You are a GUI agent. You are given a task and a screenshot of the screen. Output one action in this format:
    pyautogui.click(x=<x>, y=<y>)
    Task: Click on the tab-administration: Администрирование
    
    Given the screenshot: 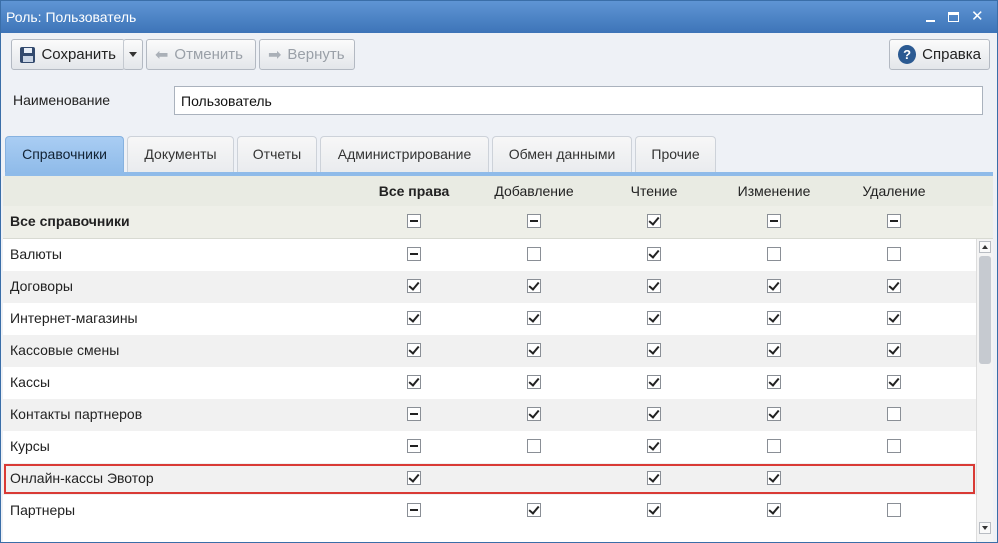 What is the action you would take?
    pyautogui.click(x=404, y=154)
    